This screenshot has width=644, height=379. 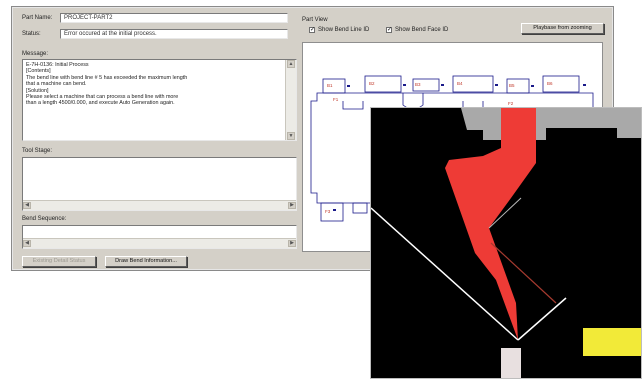 What do you see at coordinates (490, 224) in the screenshot?
I see `punch-tool` at bounding box center [490, 224].